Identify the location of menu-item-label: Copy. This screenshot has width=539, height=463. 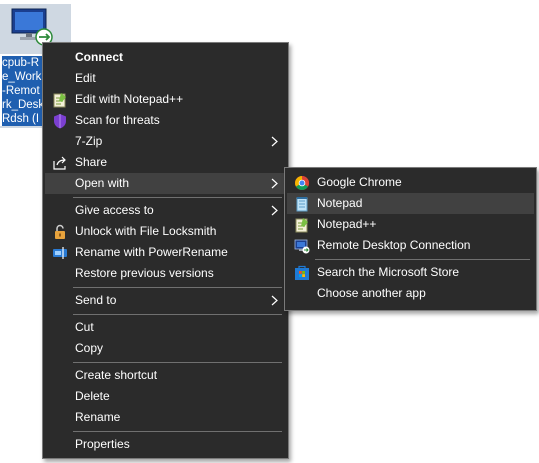
(89, 348).